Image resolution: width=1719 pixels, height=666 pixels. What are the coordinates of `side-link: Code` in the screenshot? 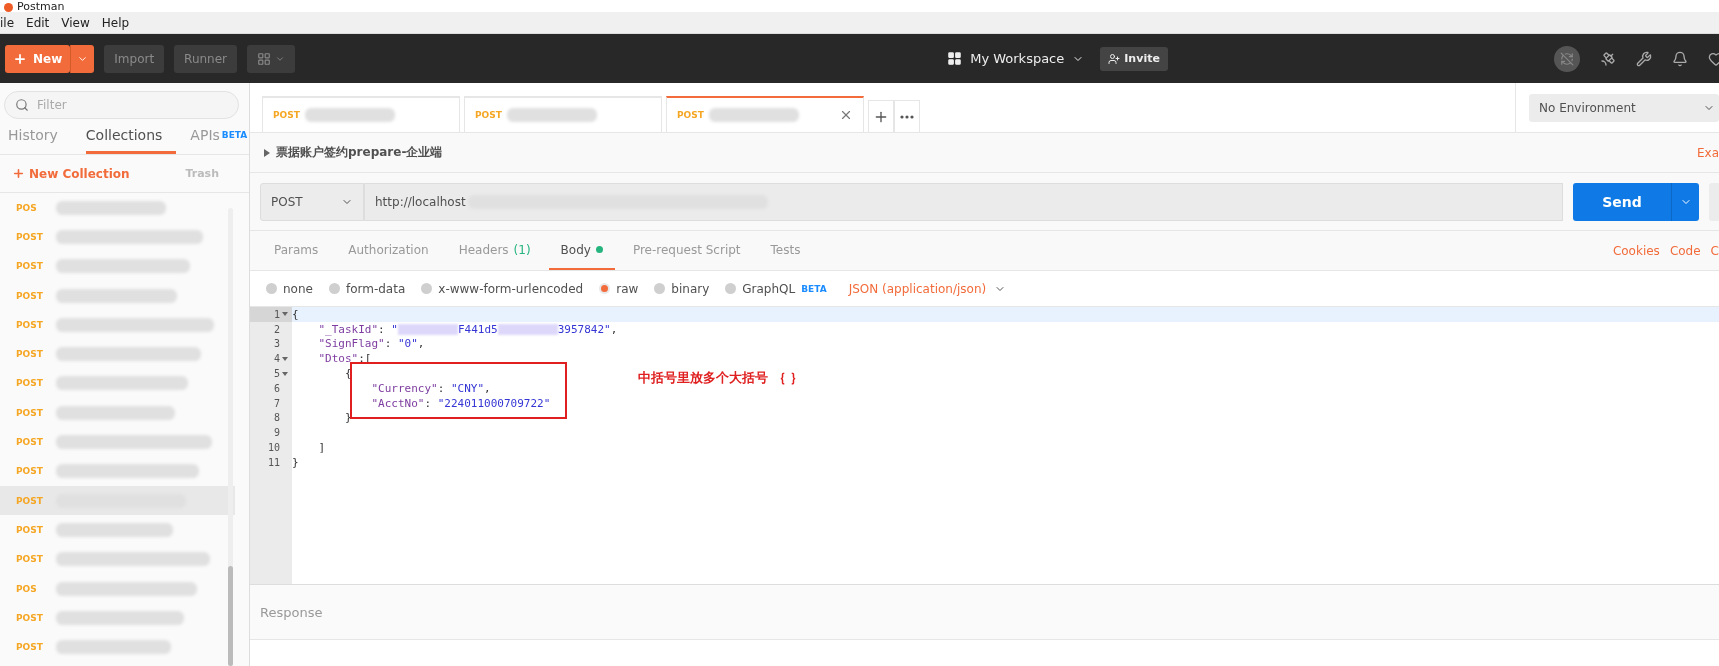 It's located at (1685, 250).